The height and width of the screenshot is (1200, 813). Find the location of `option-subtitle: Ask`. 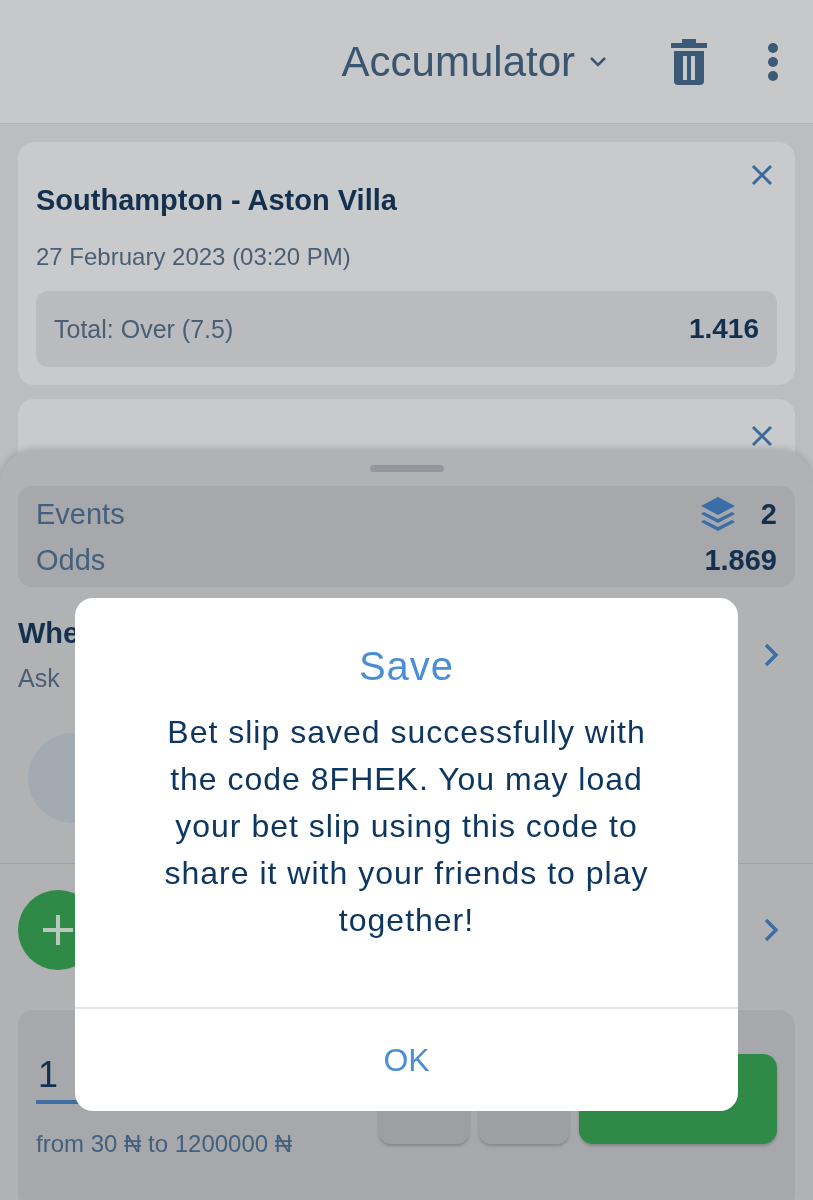

option-subtitle: Ask is located at coordinates (39, 678).